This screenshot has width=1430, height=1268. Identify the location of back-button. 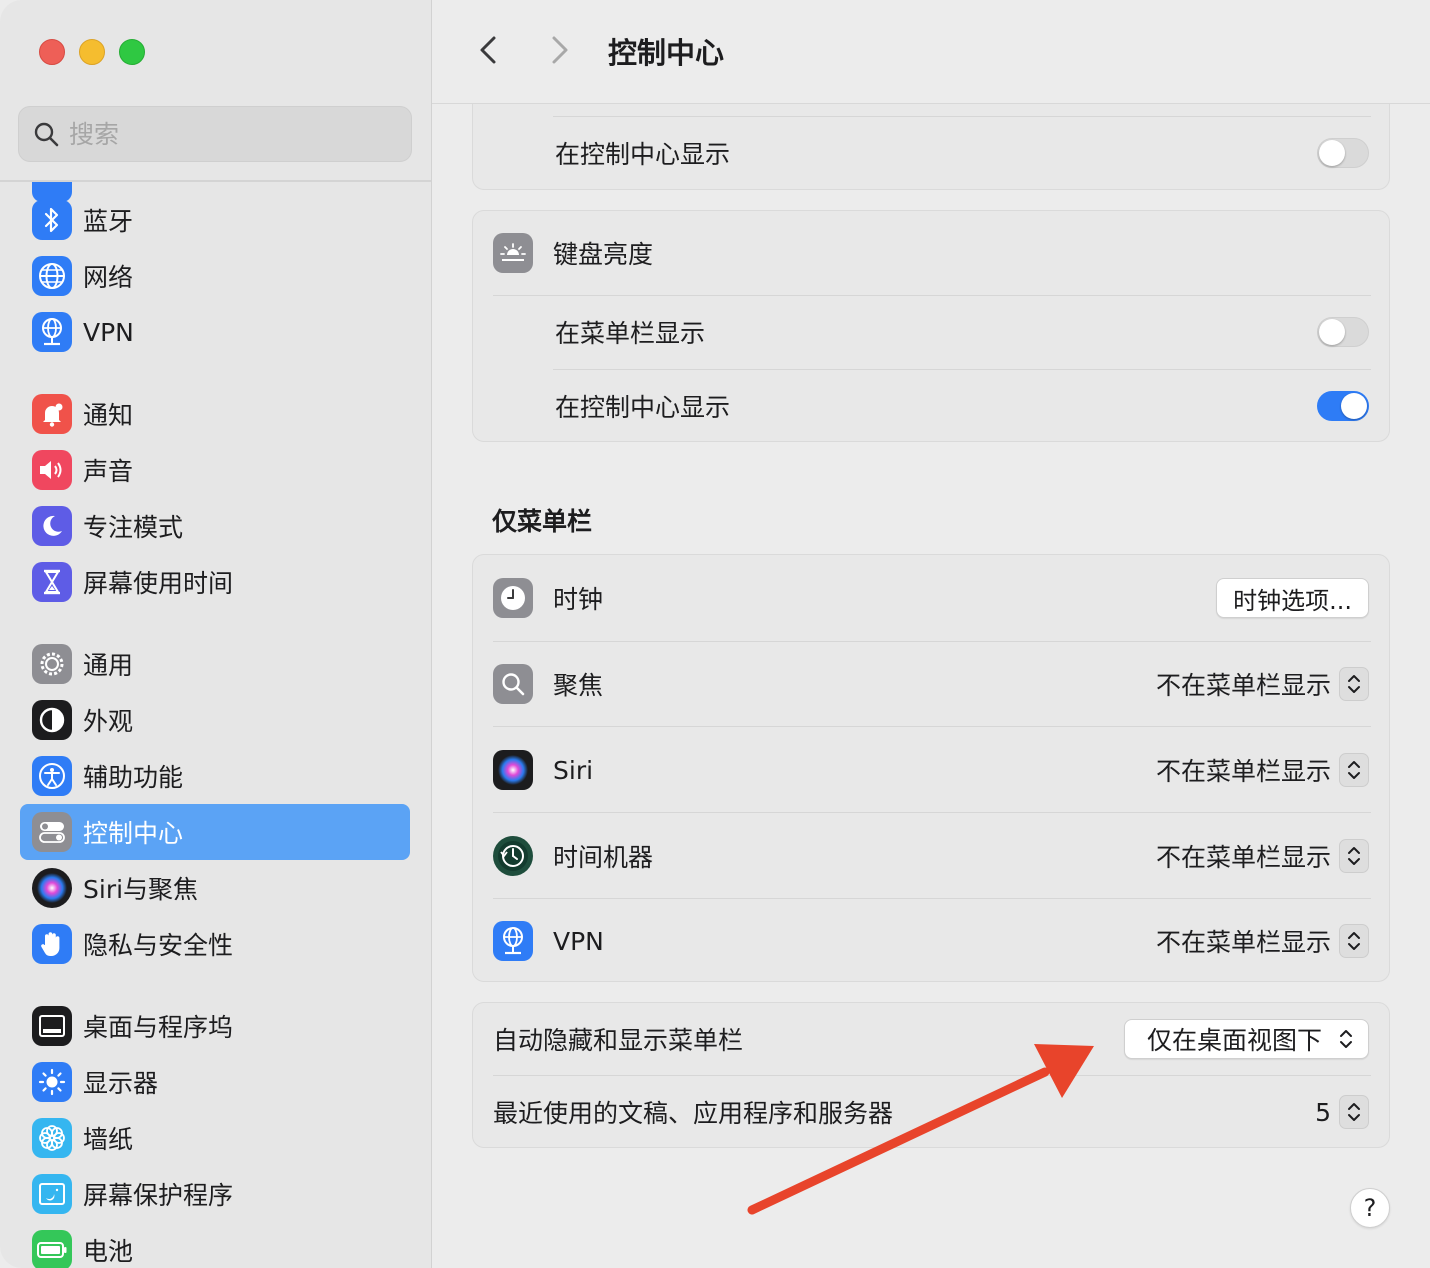
(488, 50).